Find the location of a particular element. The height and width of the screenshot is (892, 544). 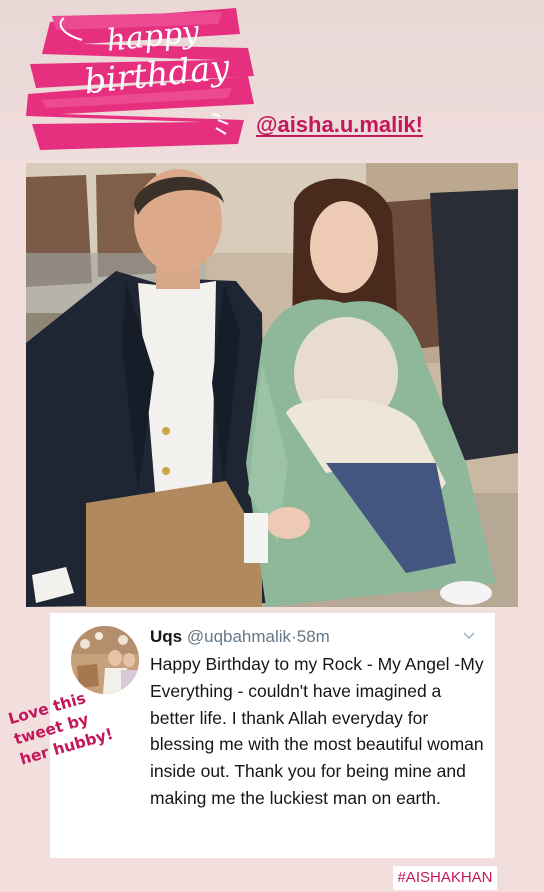

hashtag-sticker: #AISHAKHAN is located at coordinates (445, 878).